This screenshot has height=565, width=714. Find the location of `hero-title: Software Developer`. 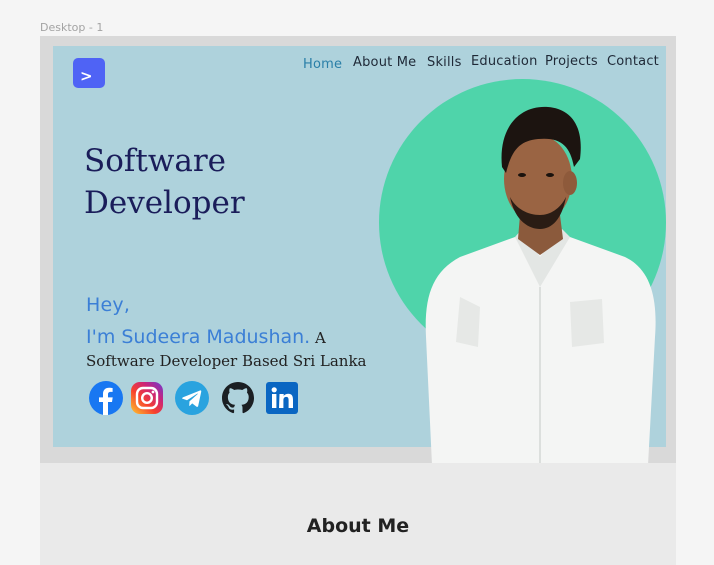

hero-title: Software Developer is located at coordinates (164, 182).